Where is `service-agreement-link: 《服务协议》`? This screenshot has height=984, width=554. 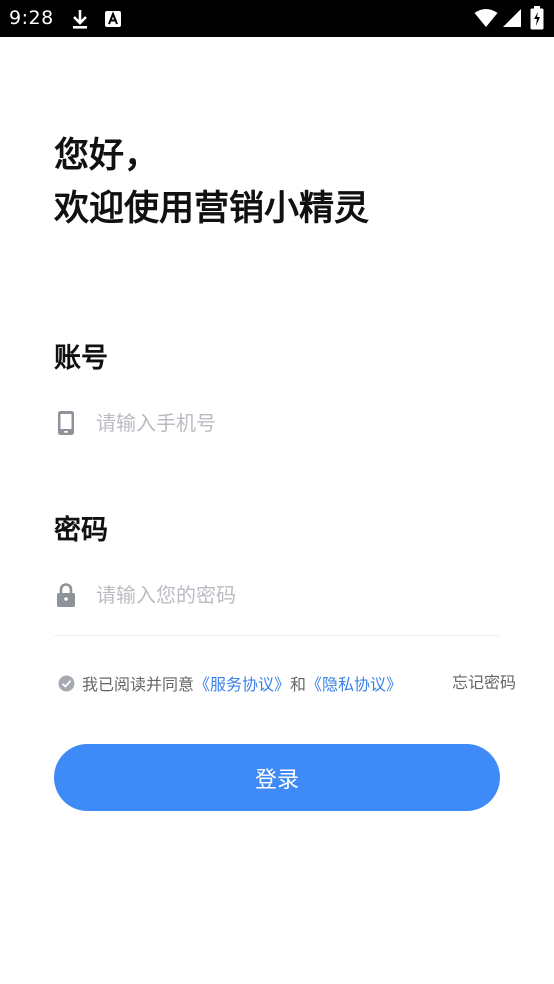
service-agreement-link: 《服务协议》 is located at coordinates (242, 683).